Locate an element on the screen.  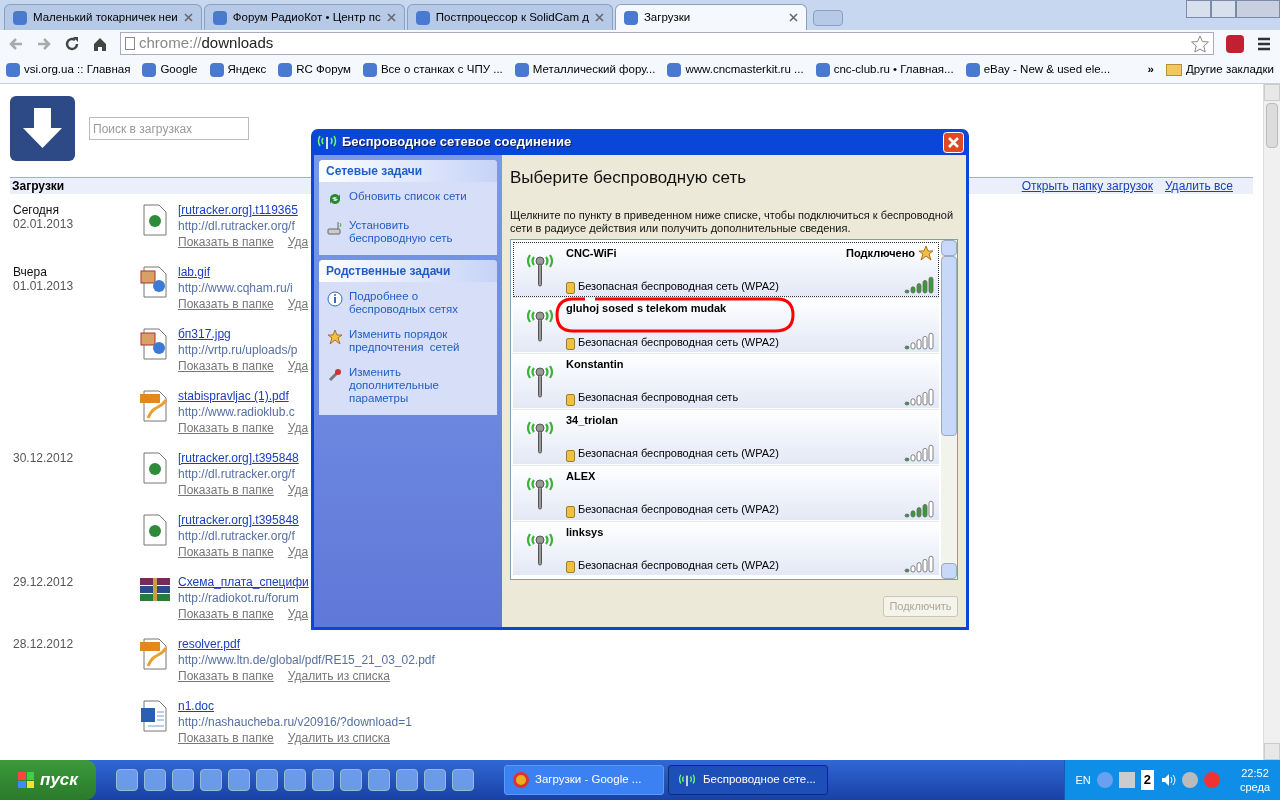
search-field: Поиск в загрузках is located at coordinates (169, 128).